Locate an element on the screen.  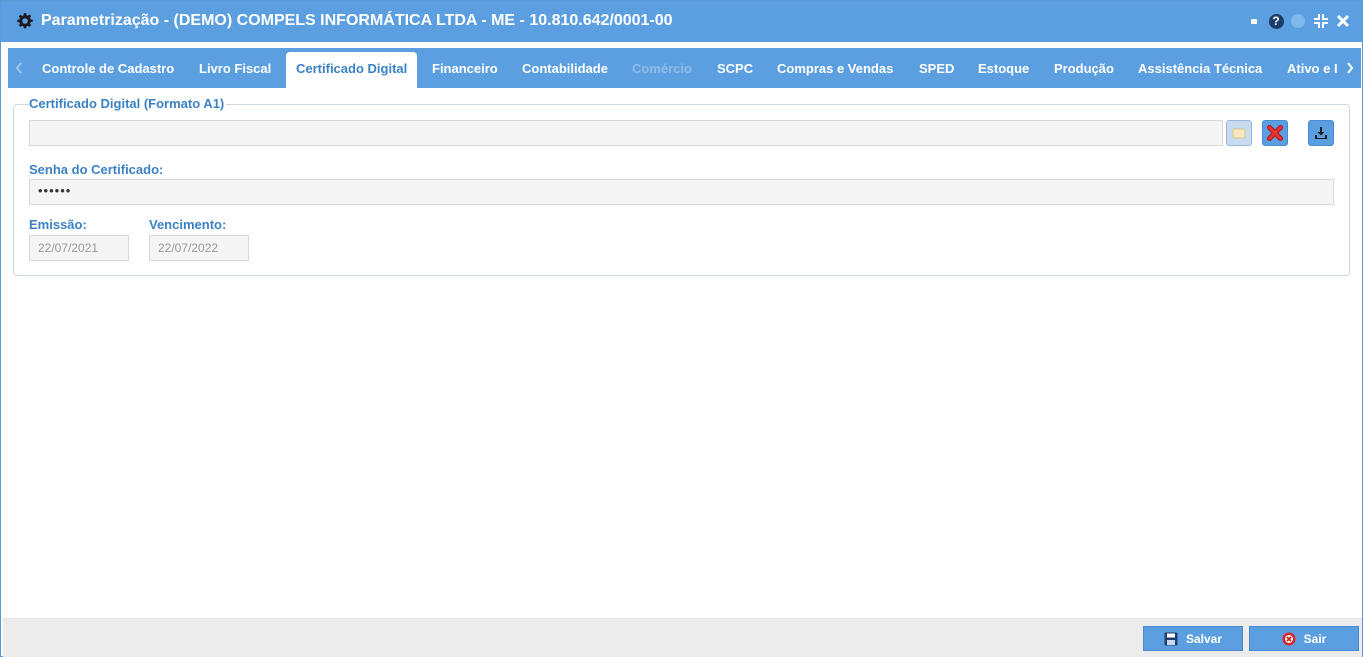
info-icon is located at coordinates (1298, 21).